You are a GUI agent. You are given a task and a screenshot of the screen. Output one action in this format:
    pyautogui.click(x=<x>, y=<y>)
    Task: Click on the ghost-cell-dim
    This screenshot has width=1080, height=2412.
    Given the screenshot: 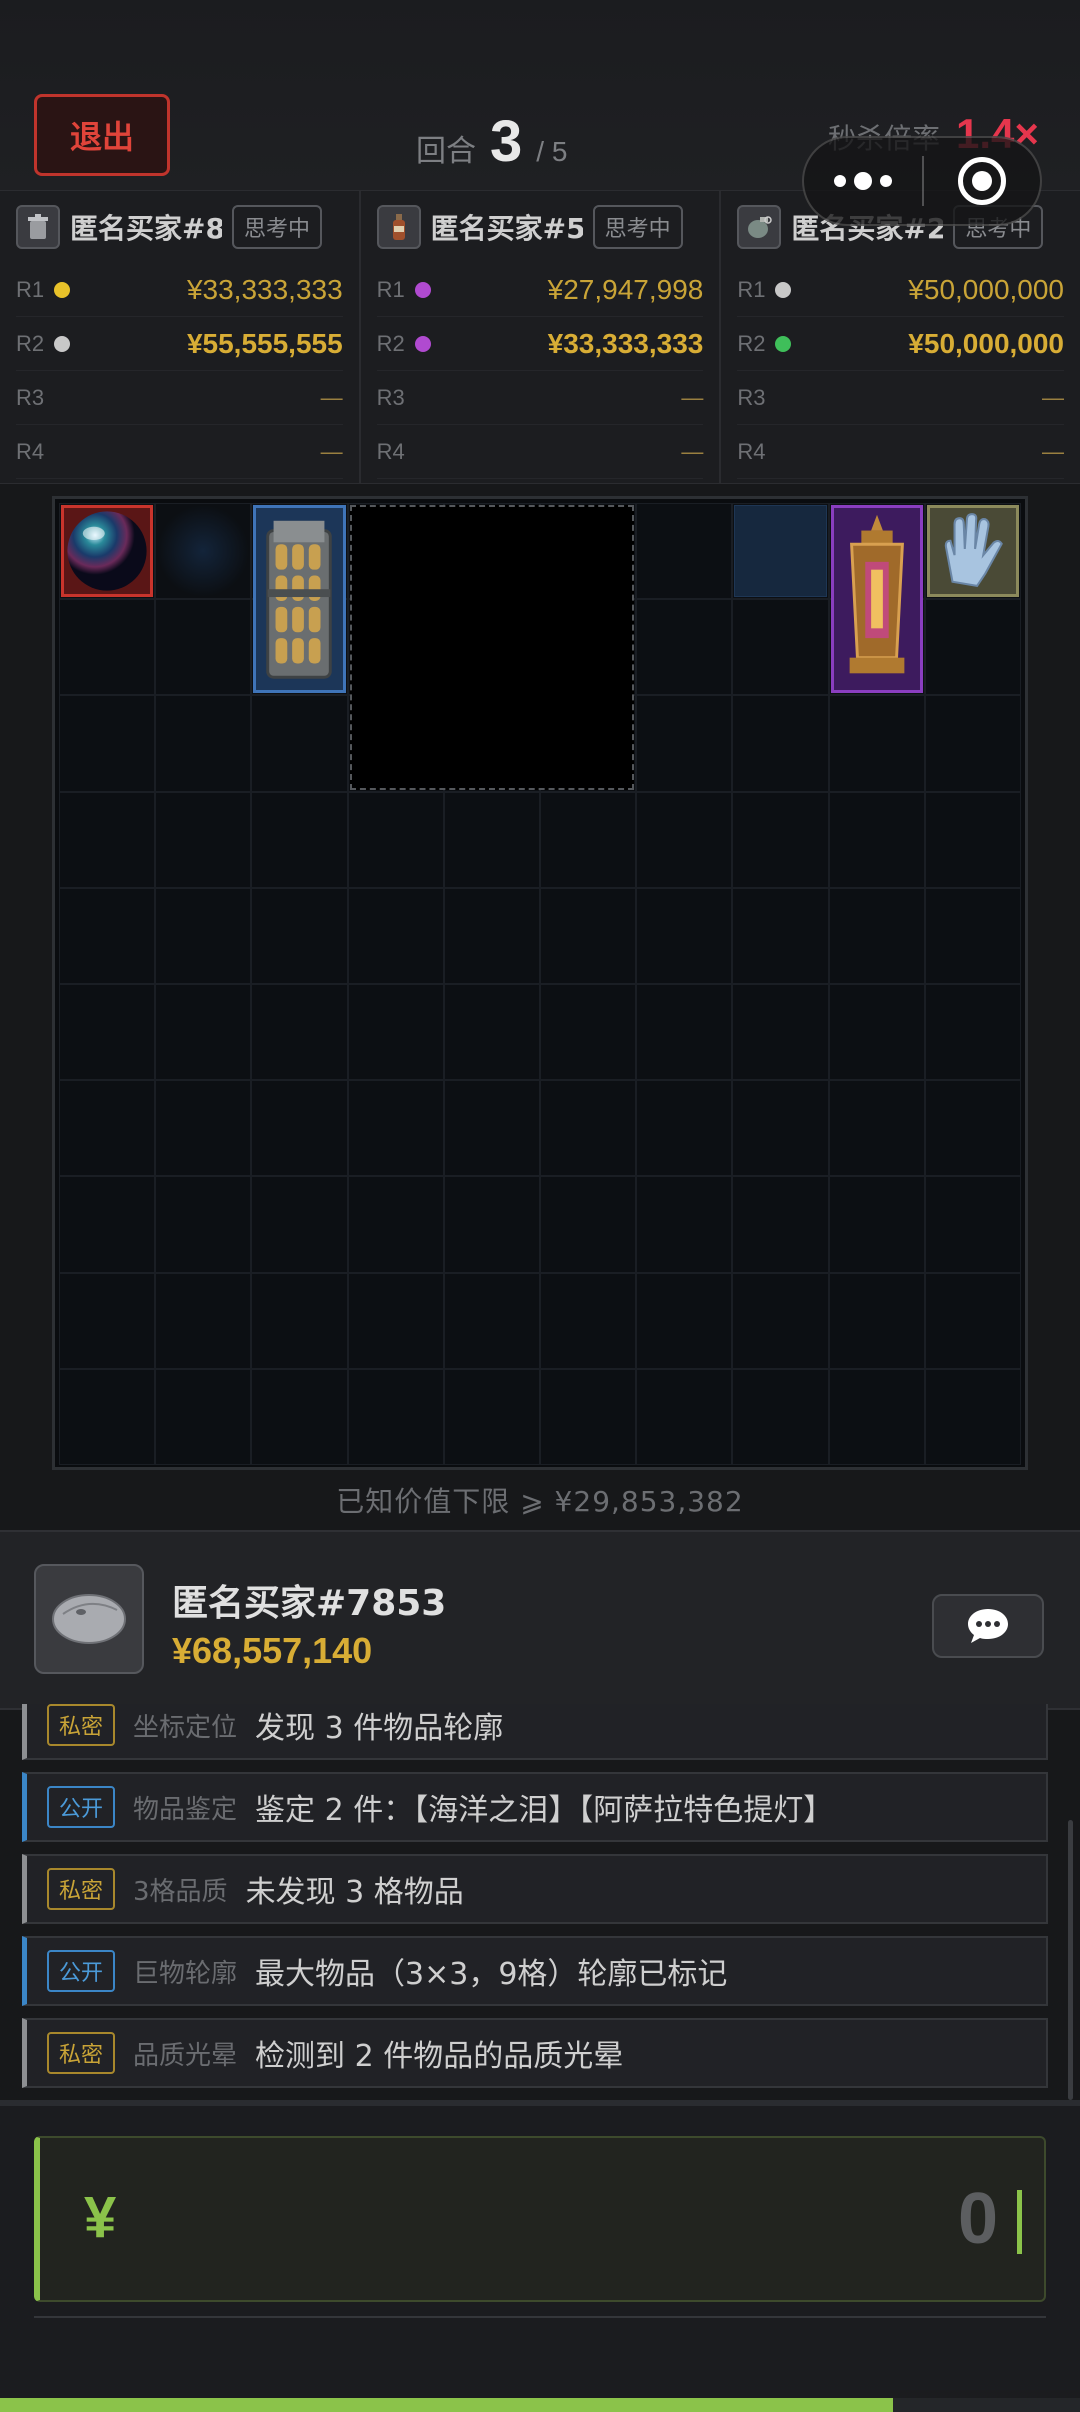 What is the action you would take?
    pyautogui.click(x=203, y=551)
    